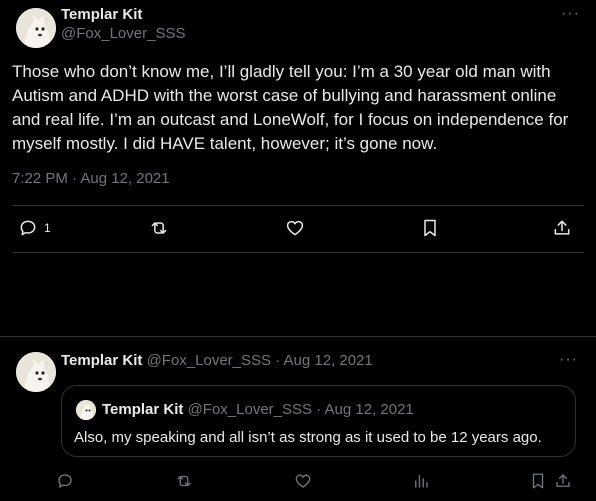  What do you see at coordinates (86, 410) in the screenshot?
I see `quoted-author-avatar` at bounding box center [86, 410].